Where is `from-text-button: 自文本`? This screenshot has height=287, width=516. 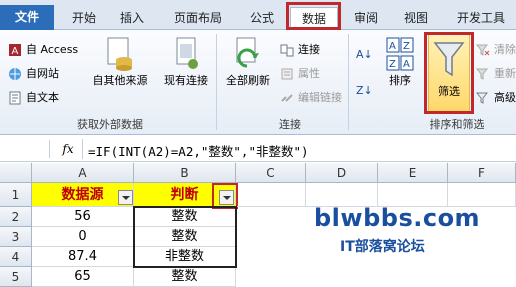 from-text-button: 自文本 is located at coordinates (32, 98).